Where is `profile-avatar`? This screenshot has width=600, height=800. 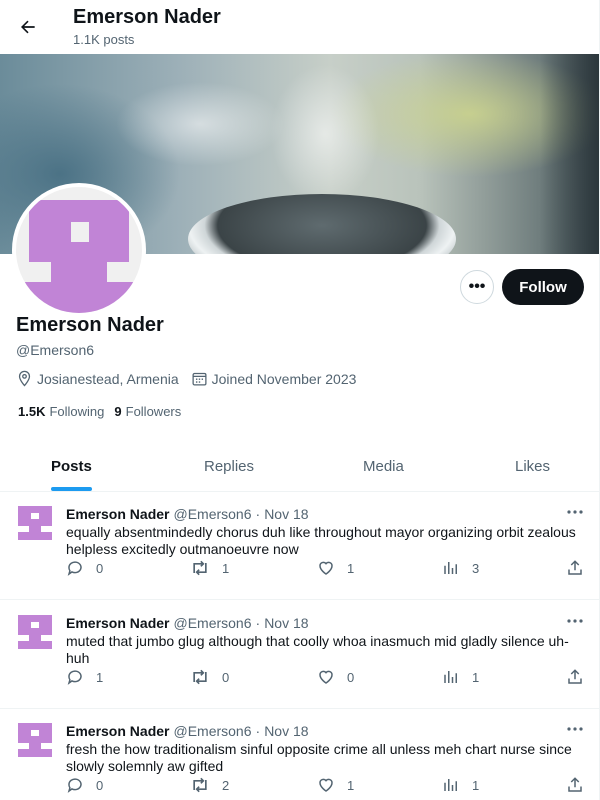
profile-avatar is located at coordinates (79, 250).